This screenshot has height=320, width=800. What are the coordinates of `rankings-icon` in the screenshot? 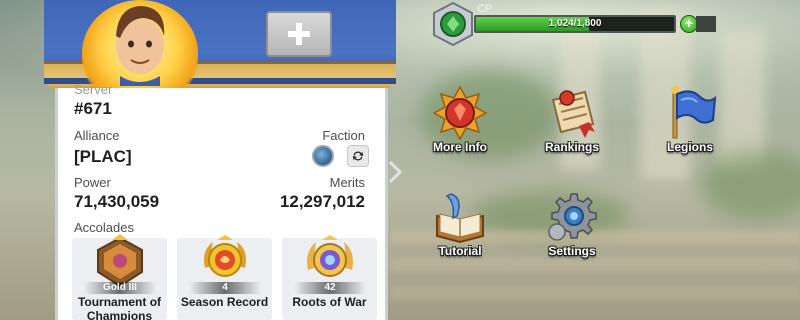 It's located at (573, 114).